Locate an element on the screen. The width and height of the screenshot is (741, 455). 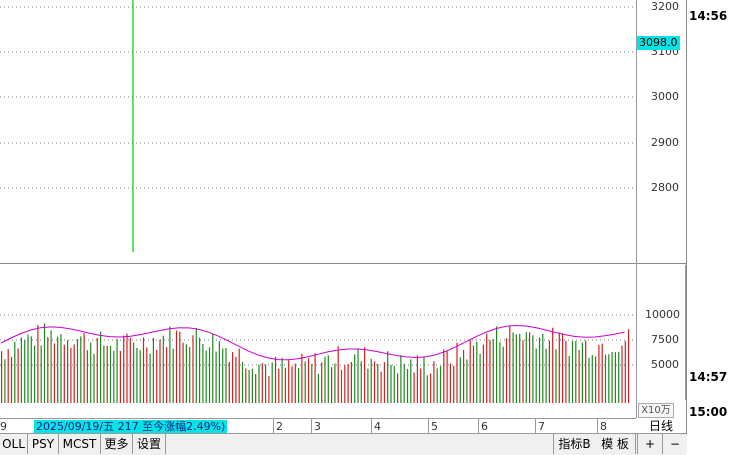
volume-unit-label: X10万 is located at coordinates (656, 410).